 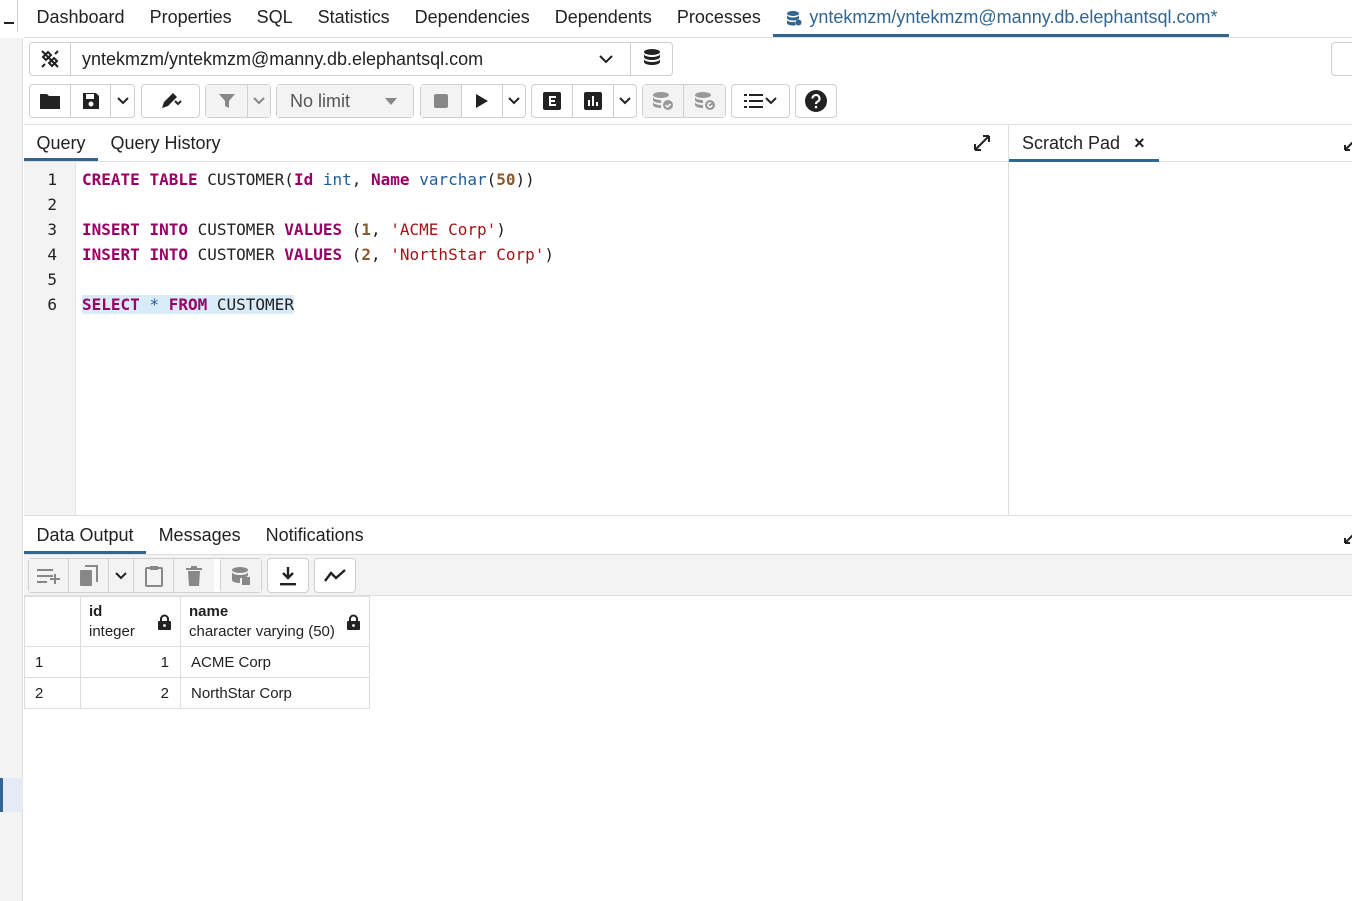 What do you see at coordinates (1180, 143) in the screenshot?
I see `scratch-pad-tabs: Scratch Pad ×` at bounding box center [1180, 143].